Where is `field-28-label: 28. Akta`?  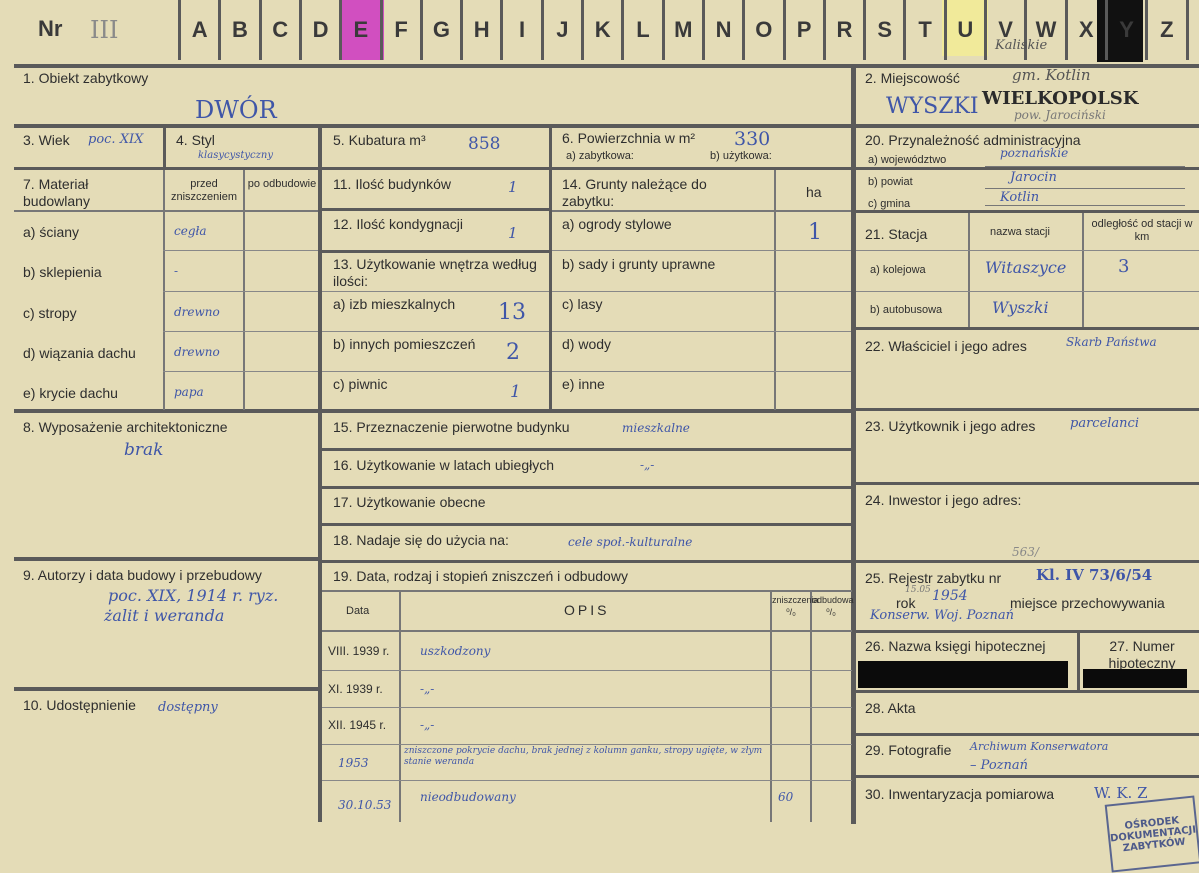
field-28-label: 28. Akta is located at coordinates (890, 708).